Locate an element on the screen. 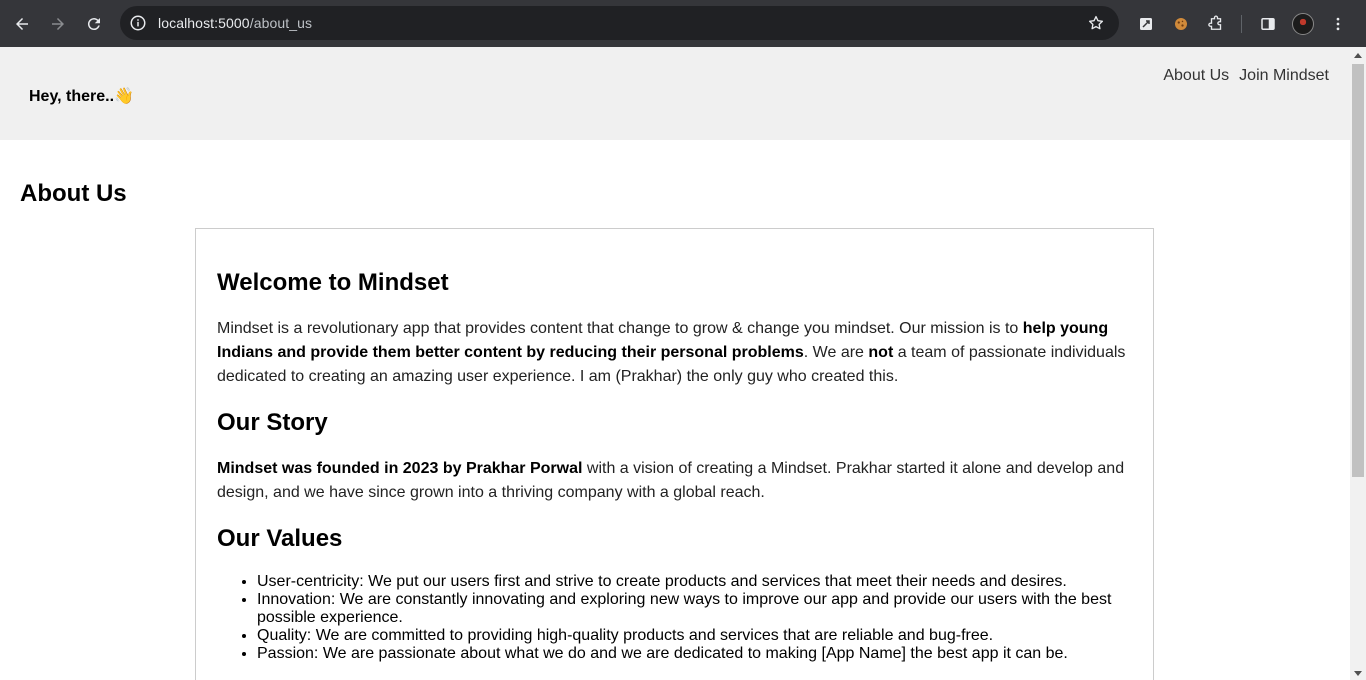 This screenshot has height=680, width=1366. profile-button is located at coordinates (1303, 24).